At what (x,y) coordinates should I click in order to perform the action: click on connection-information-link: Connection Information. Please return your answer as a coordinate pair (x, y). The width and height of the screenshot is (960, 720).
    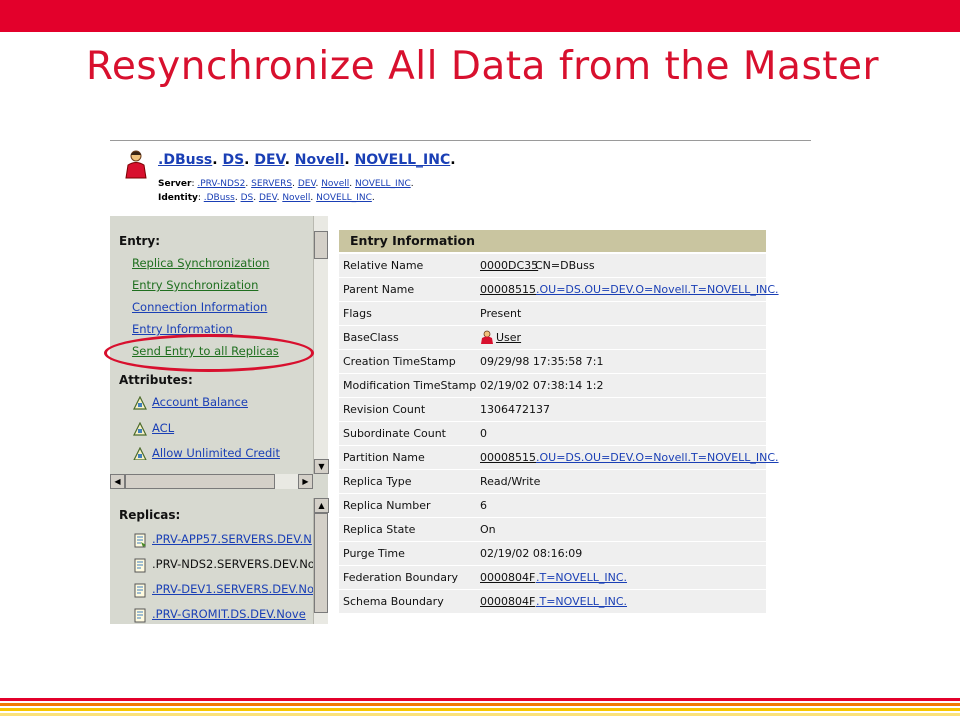
    Looking at the image, I should click on (199, 307).